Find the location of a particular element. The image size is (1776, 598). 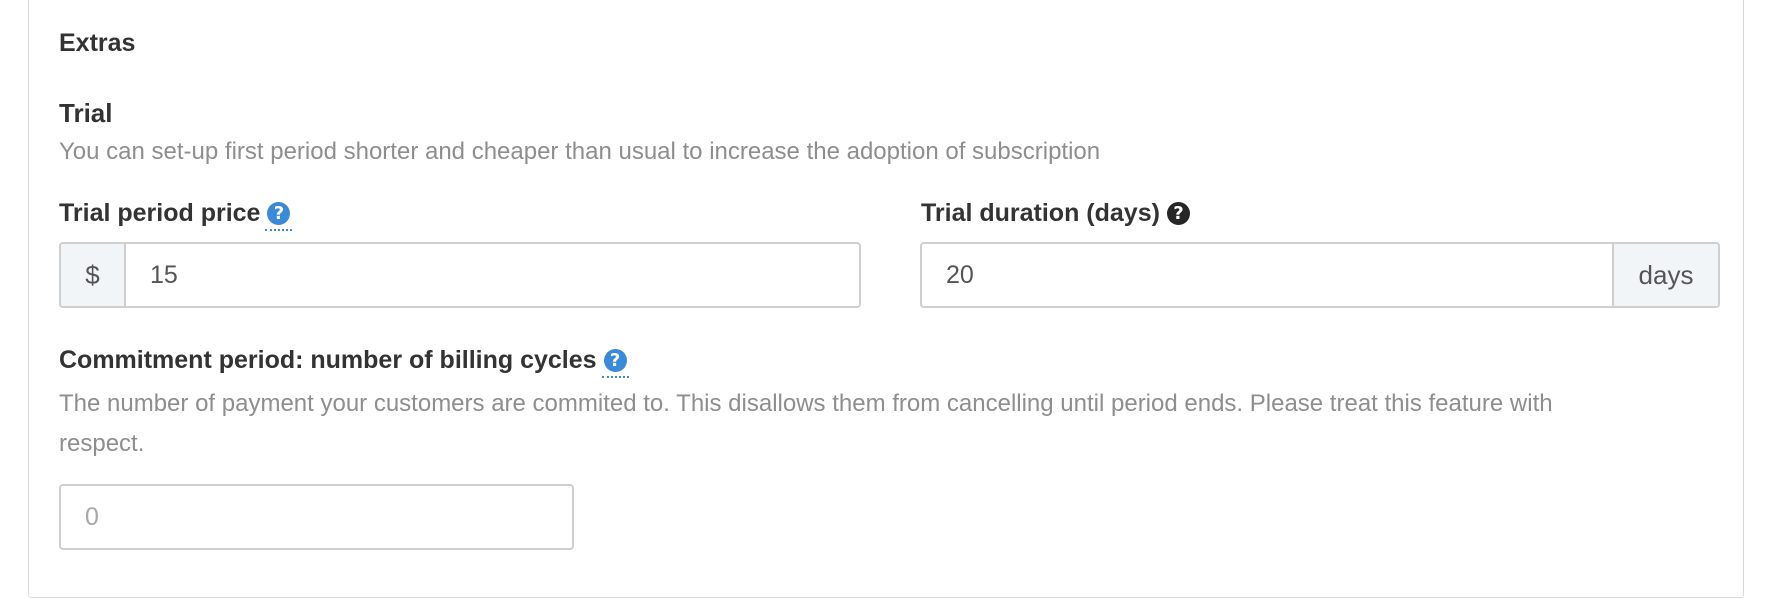

trial-price-input-group: $ is located at coordinates (460, 275).